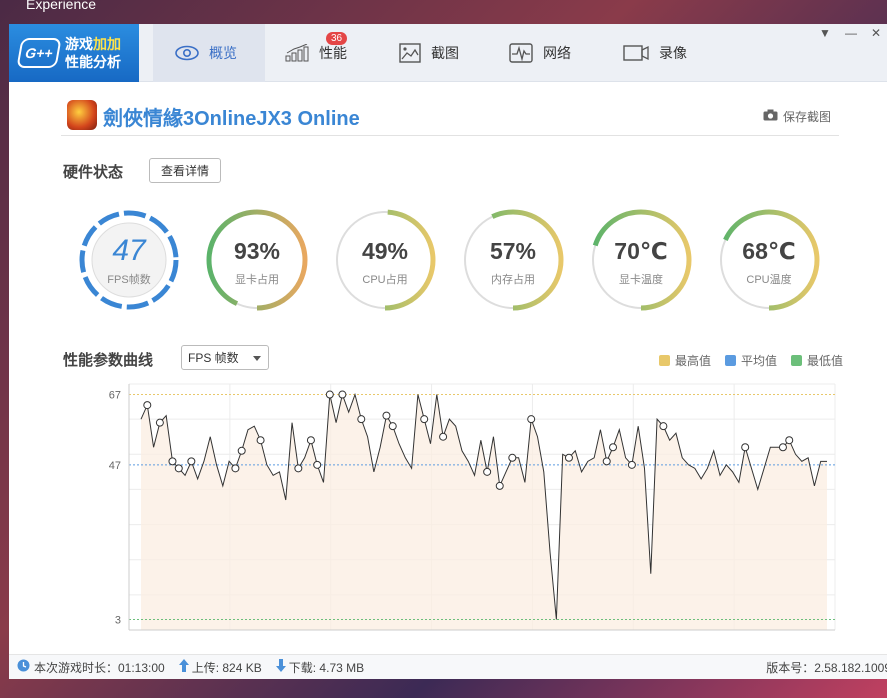 The height and width of the screenshot is (698, 887). I want to click on pulse-icon, so click(521, 53).